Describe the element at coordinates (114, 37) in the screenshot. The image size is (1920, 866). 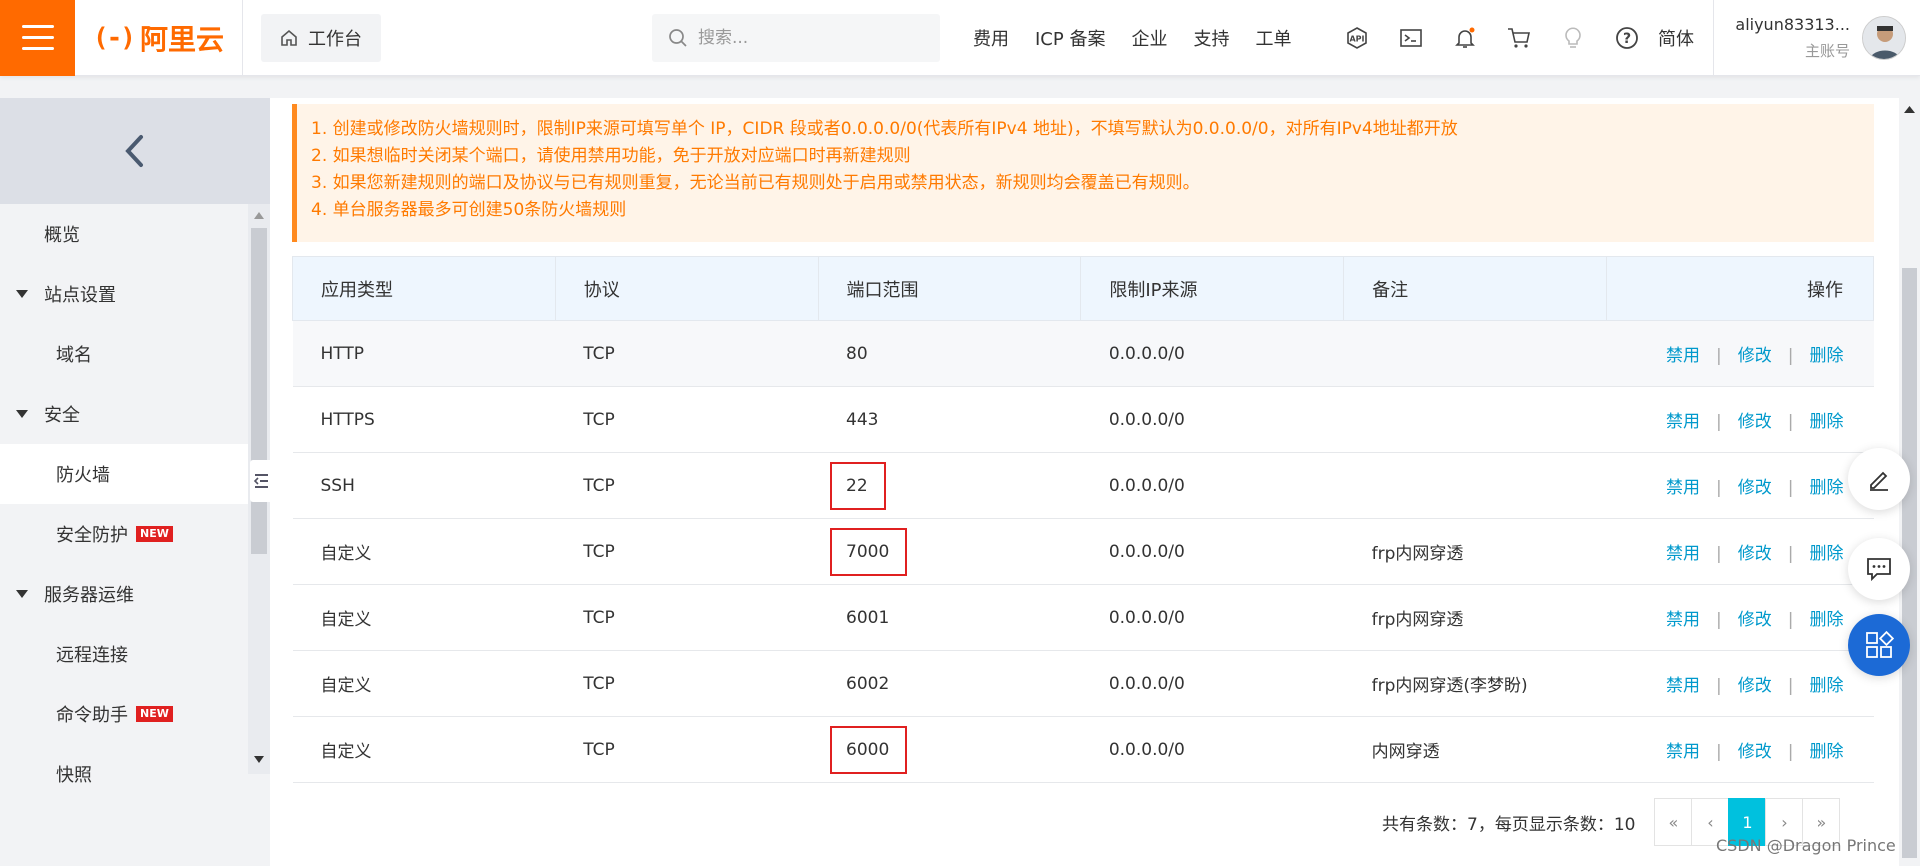
I see `logo-mark-icon: (-)` at that location.